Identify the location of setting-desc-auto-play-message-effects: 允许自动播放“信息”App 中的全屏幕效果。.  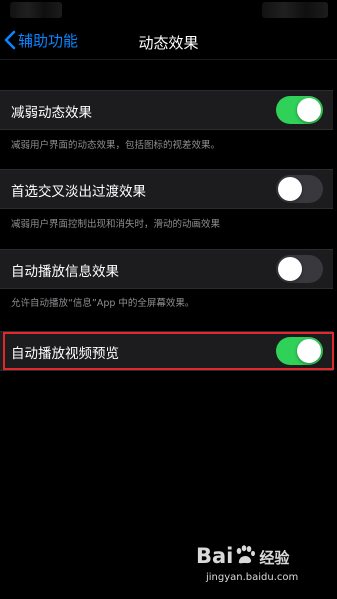
(103, 303).